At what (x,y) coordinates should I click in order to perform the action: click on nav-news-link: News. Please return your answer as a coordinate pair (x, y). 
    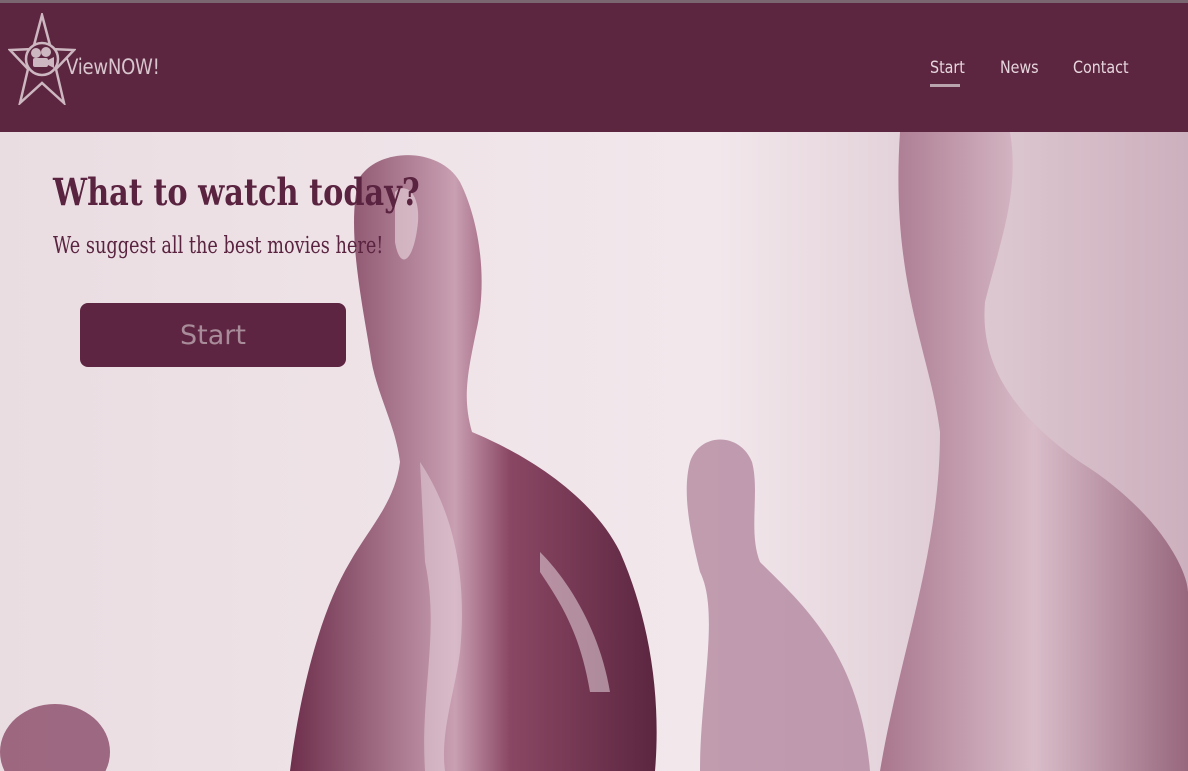
    Looking at the image, I should click on (1019, 68).